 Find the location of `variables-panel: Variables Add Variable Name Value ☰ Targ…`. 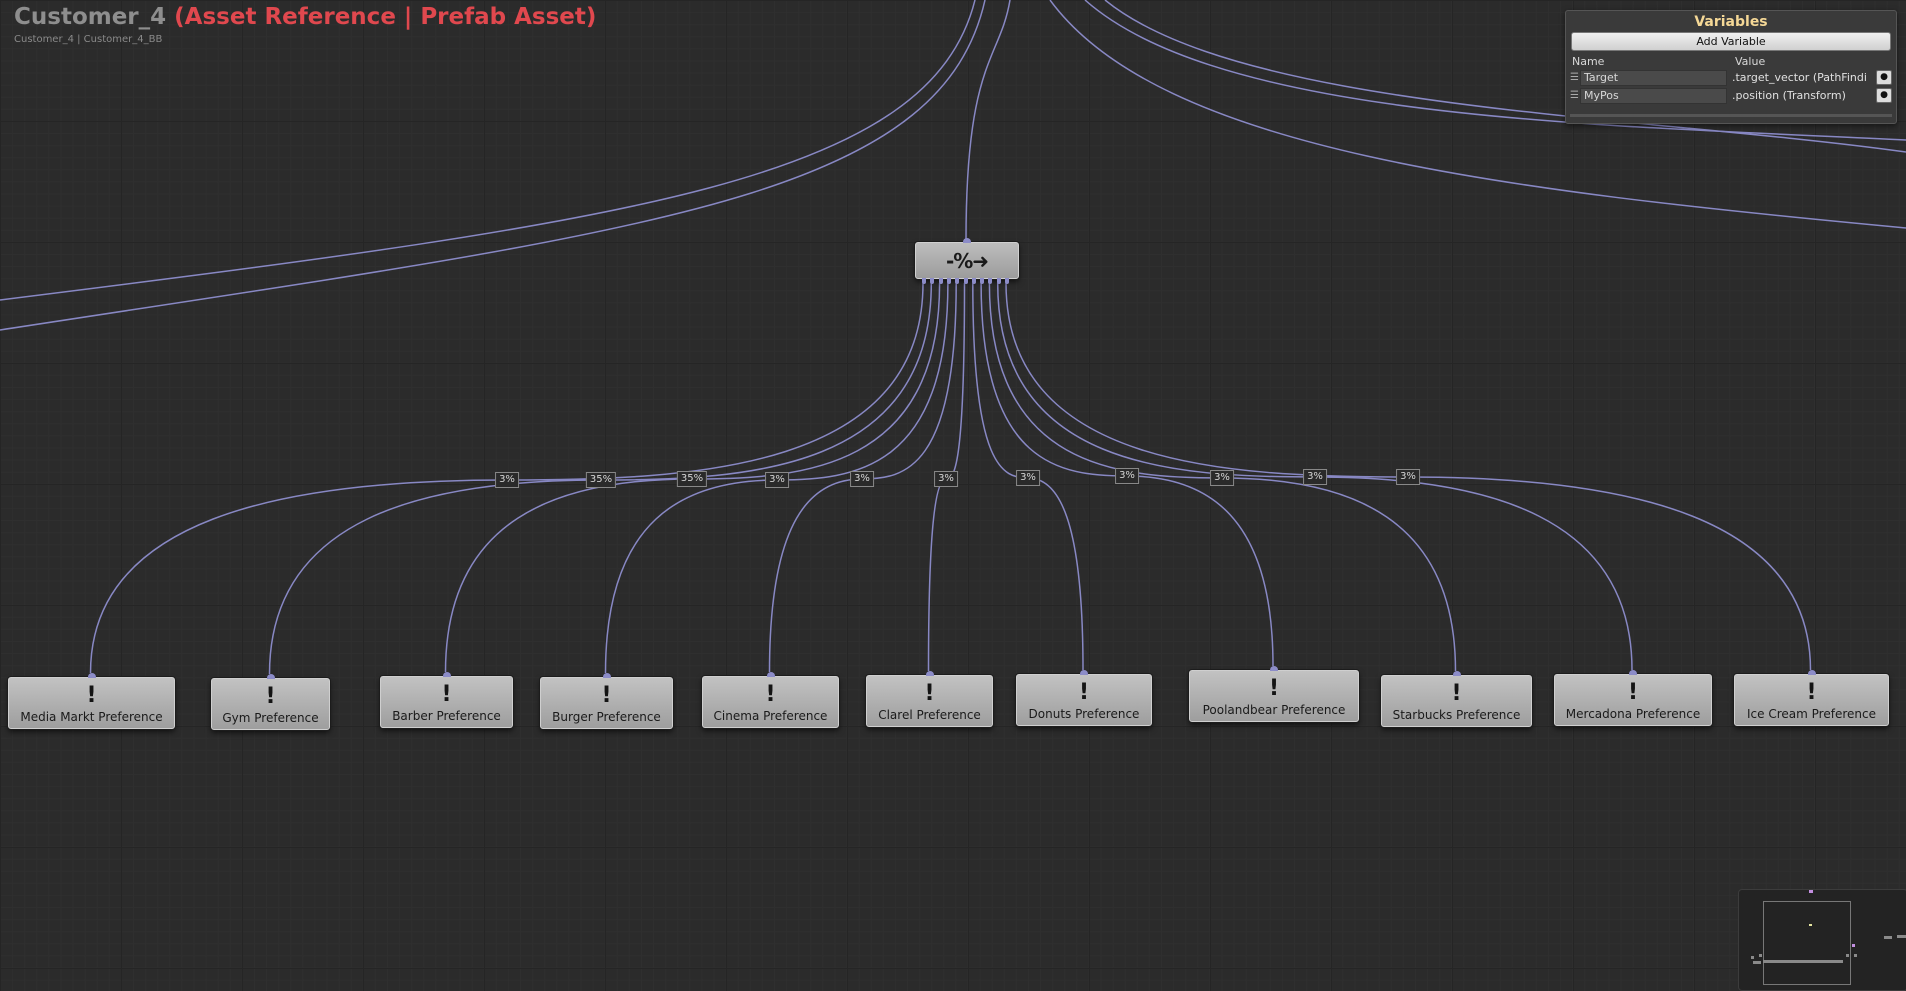

variables-panel: Variables Add Variable Name Value ☰ Targ… is located at coordinates (1731, 67).